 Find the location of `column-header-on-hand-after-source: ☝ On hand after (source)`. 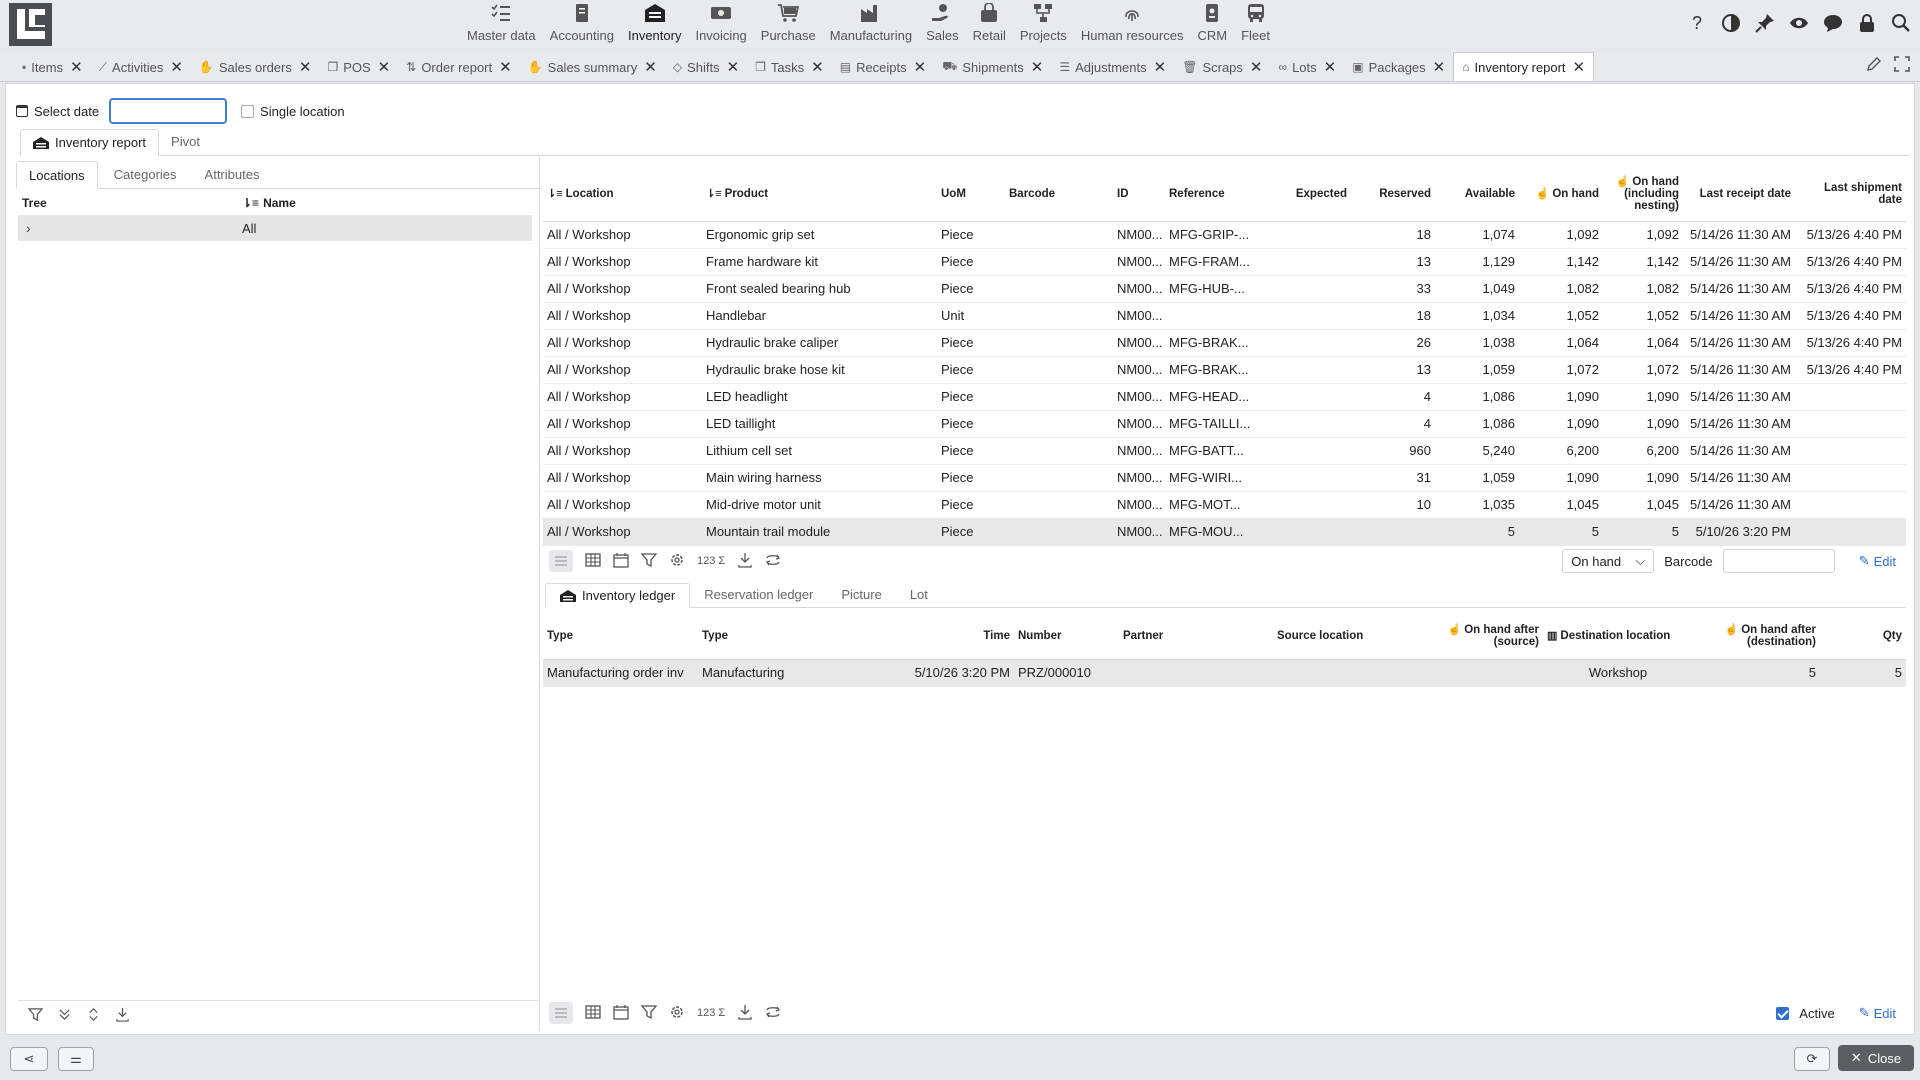

column-header-on-hand-after-source: ☝ On hand after (source) is located at coordinates (1483, 636).